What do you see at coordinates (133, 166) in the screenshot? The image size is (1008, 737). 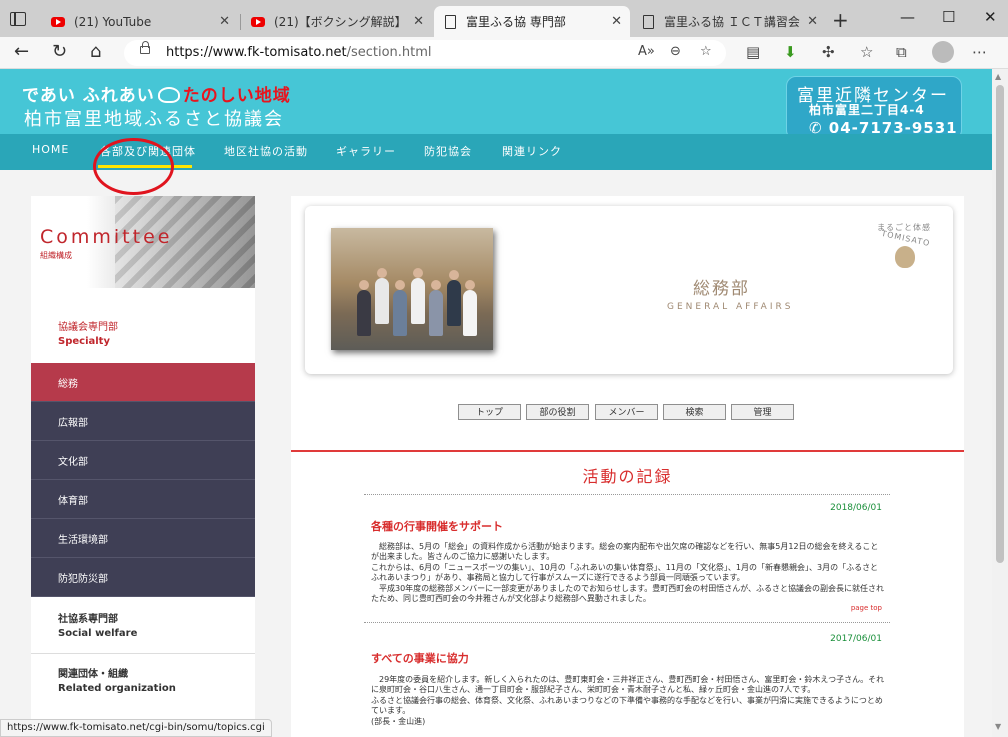 I see `annotation-circle` at bounding box center [133, 166].